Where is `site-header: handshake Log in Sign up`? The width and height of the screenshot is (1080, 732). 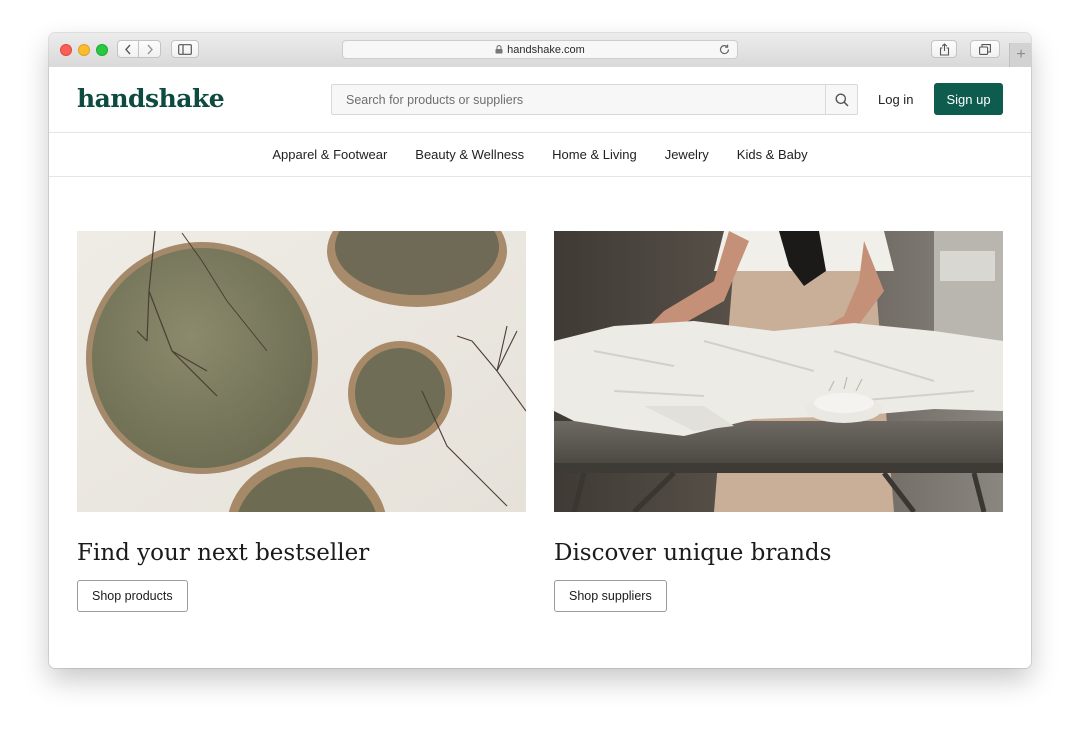
site-header: handshake Log in Sign up is located at coordinates (540, 100).